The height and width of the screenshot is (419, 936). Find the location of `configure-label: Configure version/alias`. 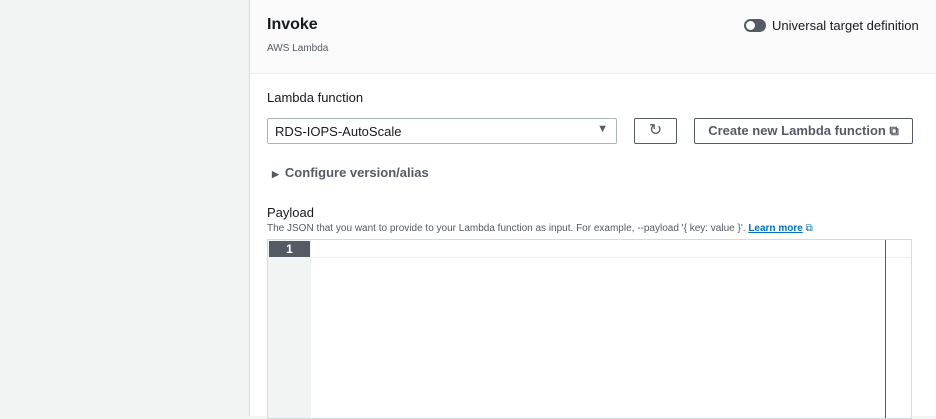

configure-label: Configure version/alias is located at coordinates (356, 172).